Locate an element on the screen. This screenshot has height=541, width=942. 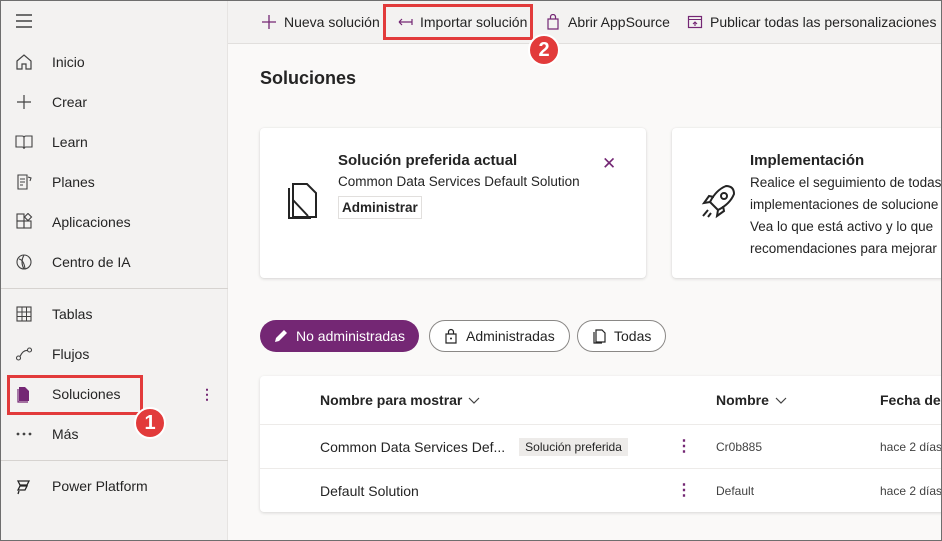
nav-label: Learn is located at coordinates (70, 142).